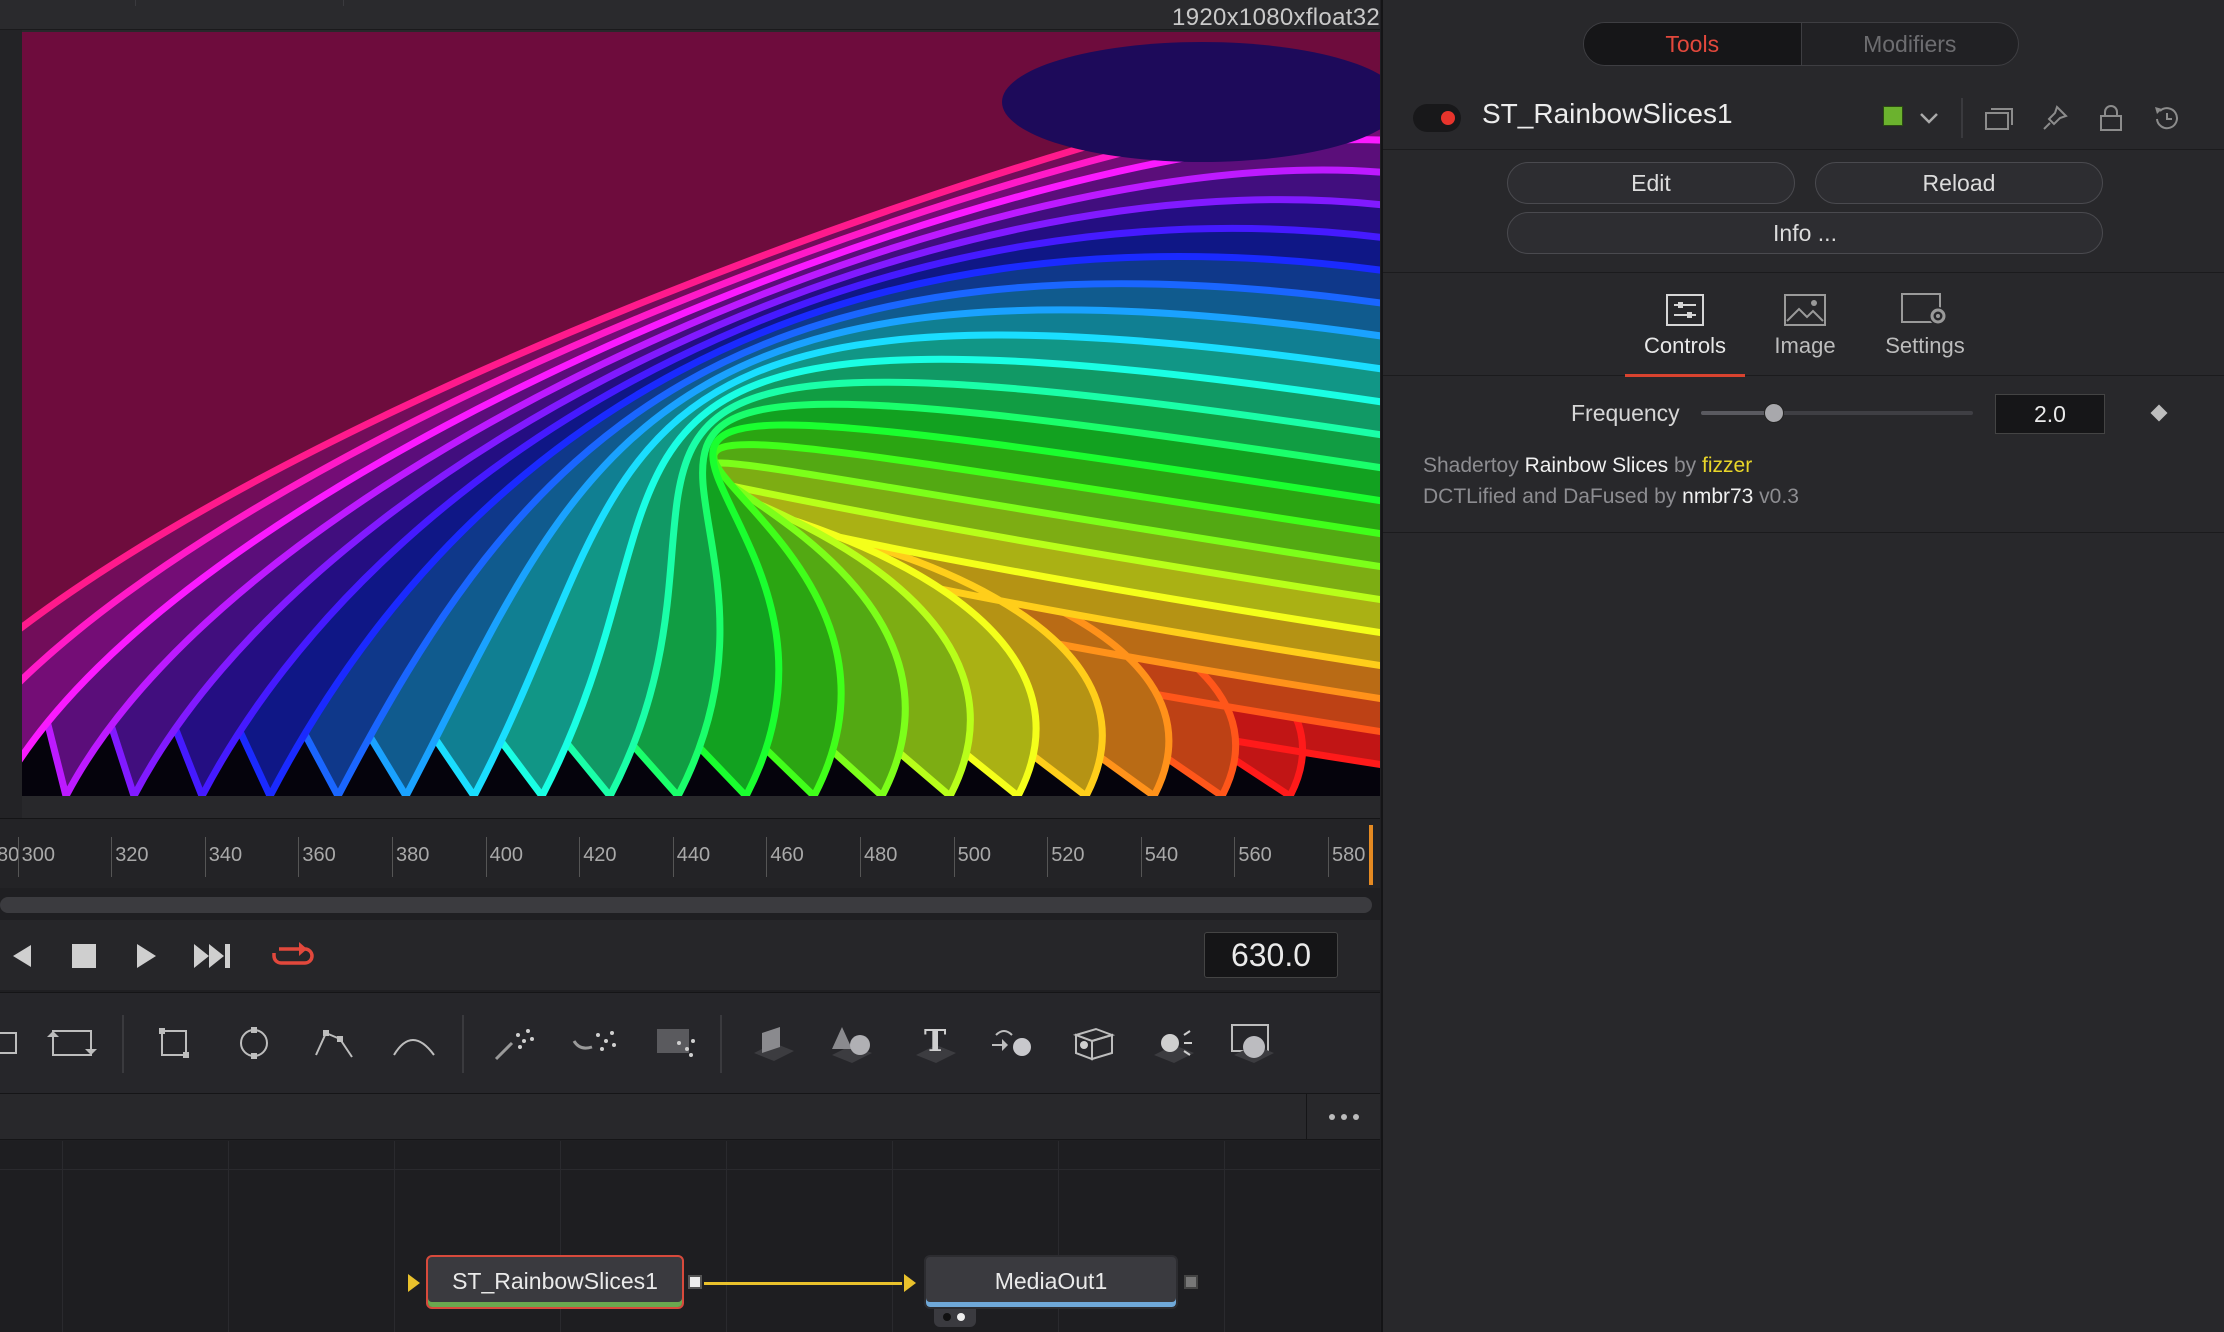 The width and height of the screenshot is (2224, 1332). I want to click on ruler-tick-label: 300, so click(36, 857).